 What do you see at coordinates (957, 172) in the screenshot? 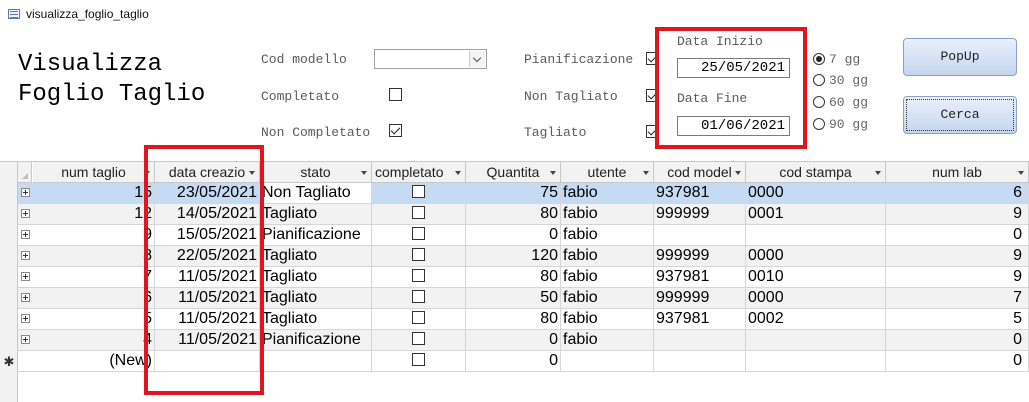
I see `col-header-num-lab: num lab` at bounding box center [957, 172].